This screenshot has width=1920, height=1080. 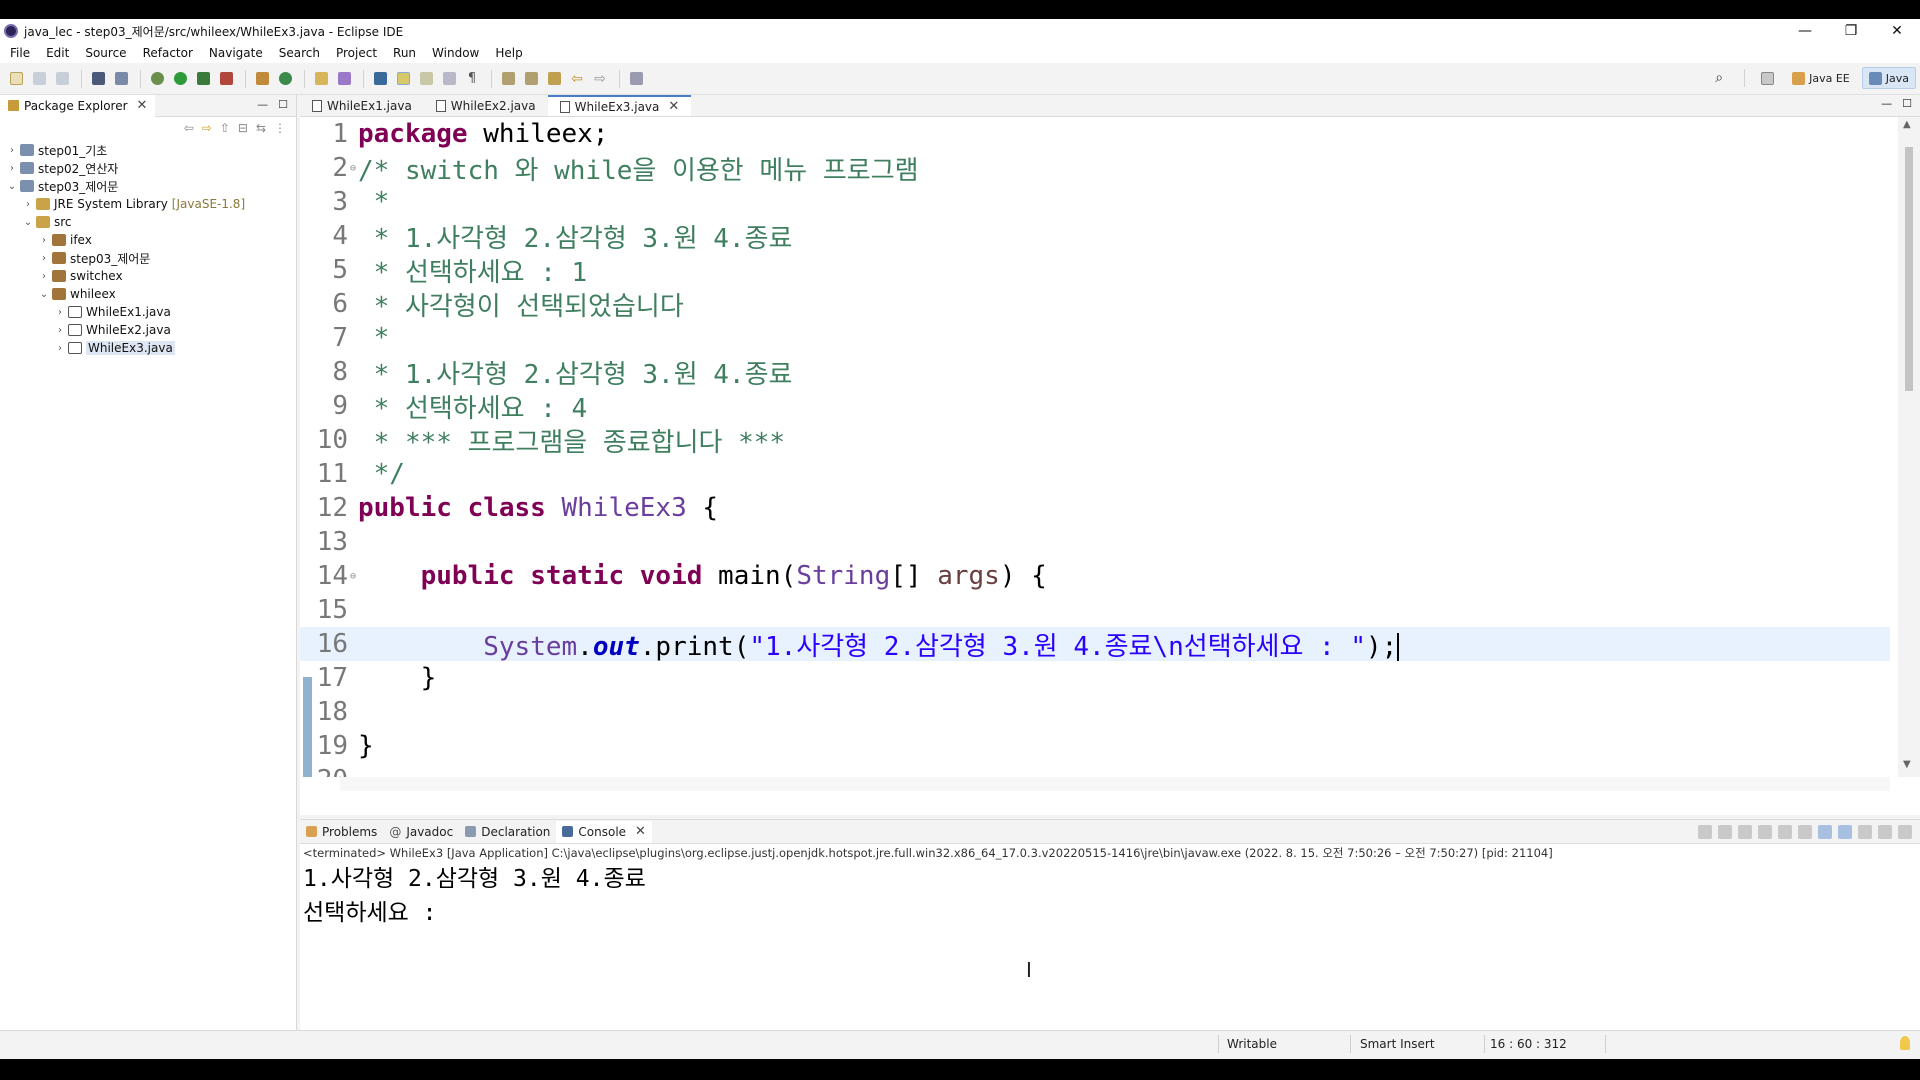 What do you see at coordinates (421, 832) in the screenshot?
I see `tab-javadoc: @ Javadoc` at bounding box center [421, 832].